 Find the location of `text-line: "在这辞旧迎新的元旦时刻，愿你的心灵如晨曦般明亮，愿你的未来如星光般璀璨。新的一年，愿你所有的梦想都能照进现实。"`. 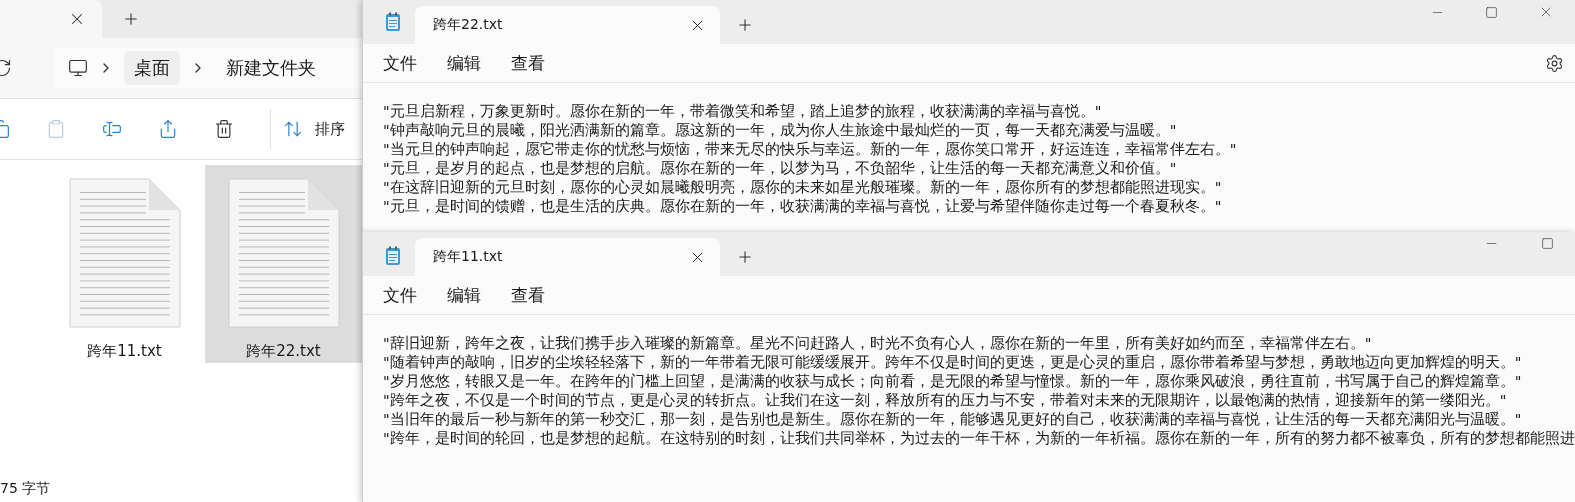

text-line: "在这辞旧迎新的元旦时刻，愿你的心灵如晨曦般明亮，愿你的未来如星光般璀璨。新的一年，愿你所有的梦想都能照进现实。" is located at coordinates (803, 187).